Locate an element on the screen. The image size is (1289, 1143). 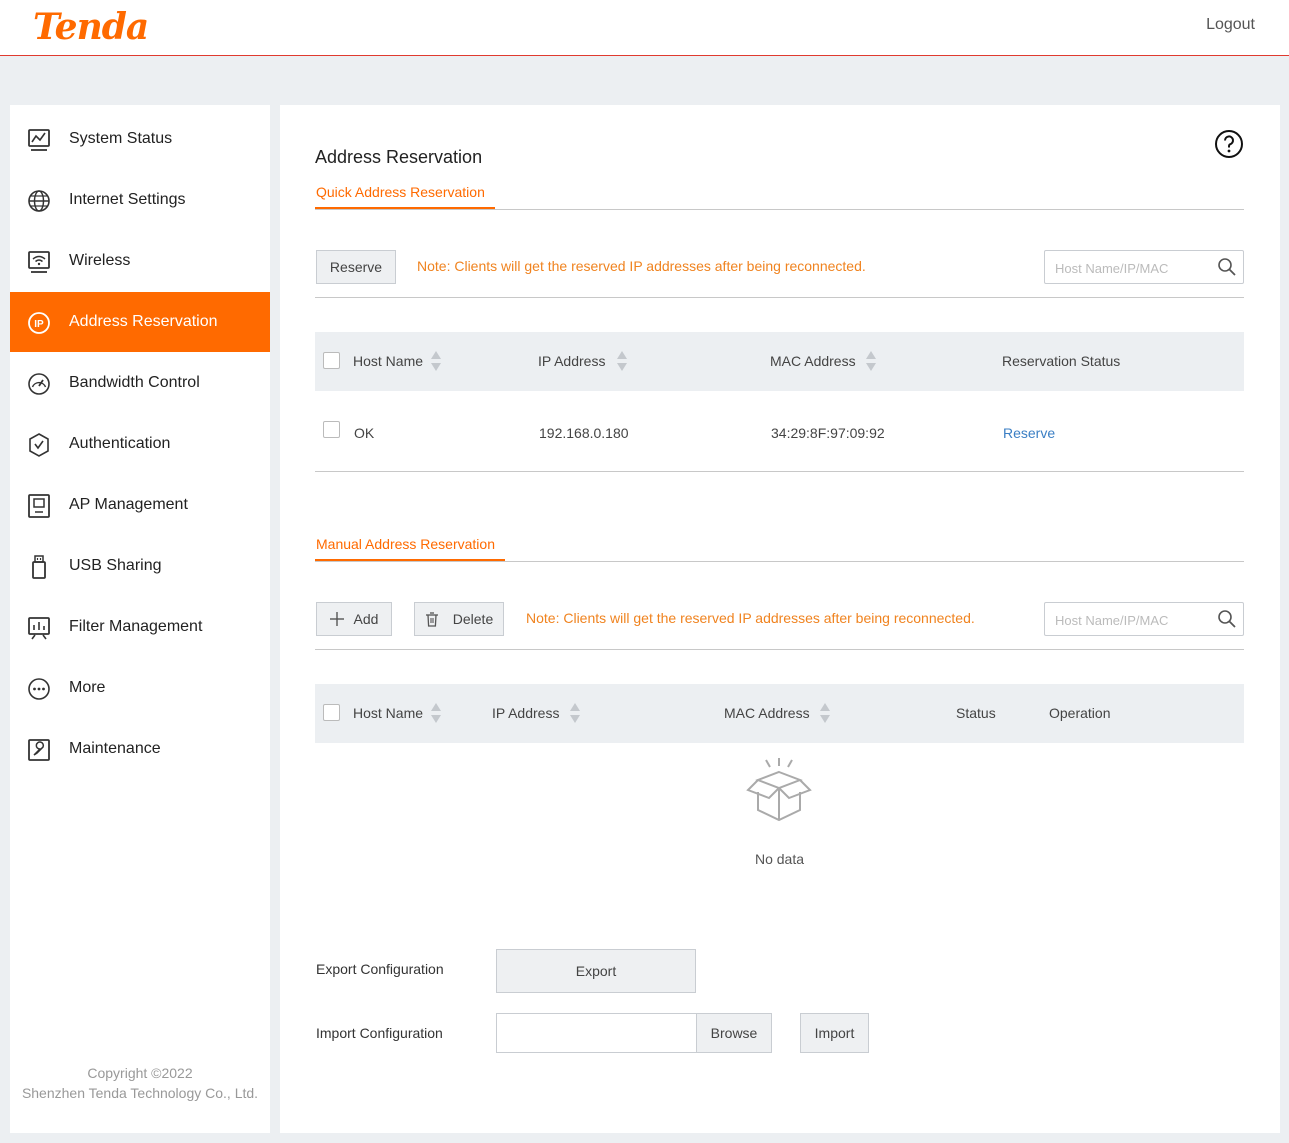
manual-search-input is located at coordinates (1135, 620).